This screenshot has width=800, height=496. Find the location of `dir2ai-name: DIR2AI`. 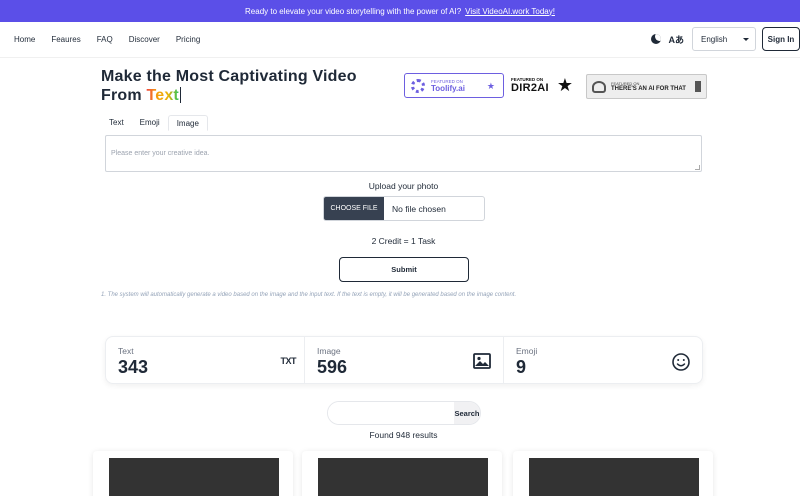

dir2ai-name: DIR2AI is located at coordinates (530, 88).